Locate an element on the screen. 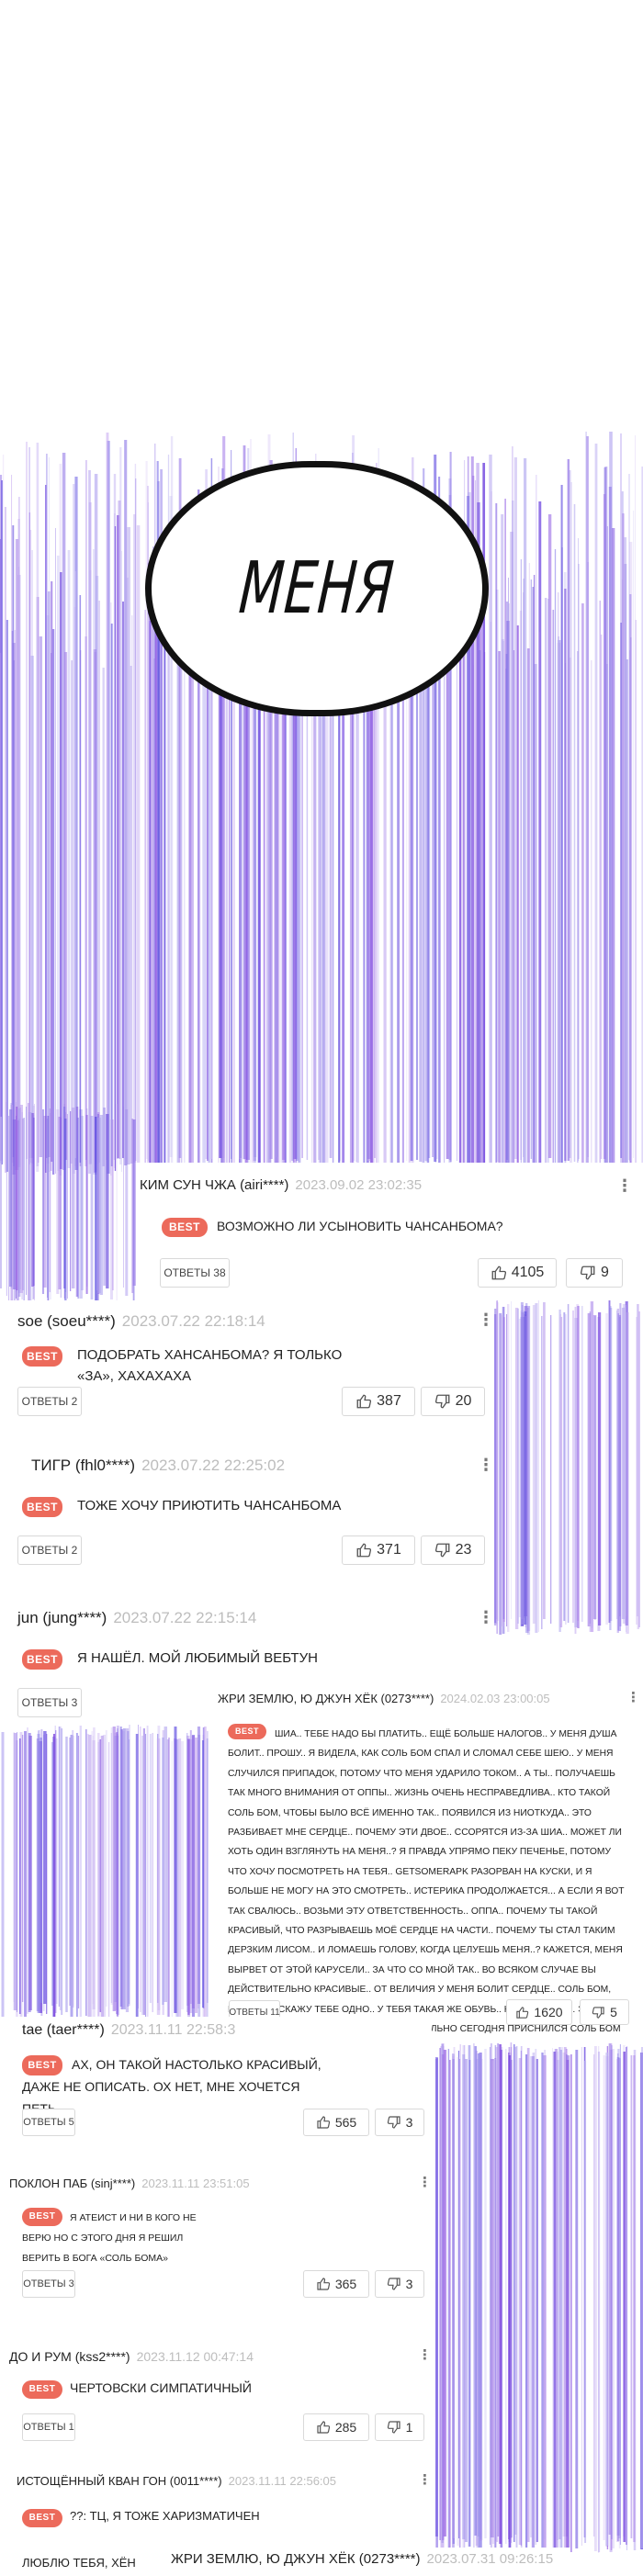 The width and height of the screenshot is (643, 2576). comment-author: ИСТОЩЁННЫЙ КВАН ГОН (0011****) is located at coordinates (119, 2481).